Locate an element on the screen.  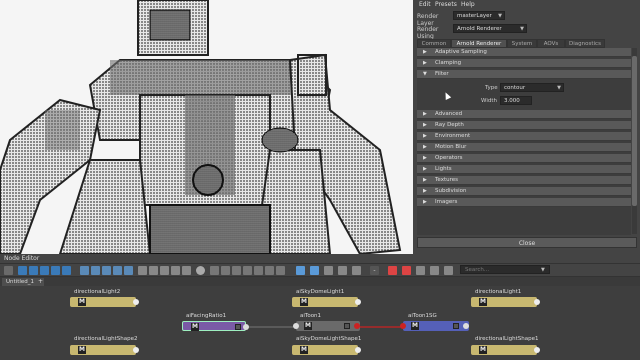
section-operators: ▶ Operators is located at coordinates (524, 158).